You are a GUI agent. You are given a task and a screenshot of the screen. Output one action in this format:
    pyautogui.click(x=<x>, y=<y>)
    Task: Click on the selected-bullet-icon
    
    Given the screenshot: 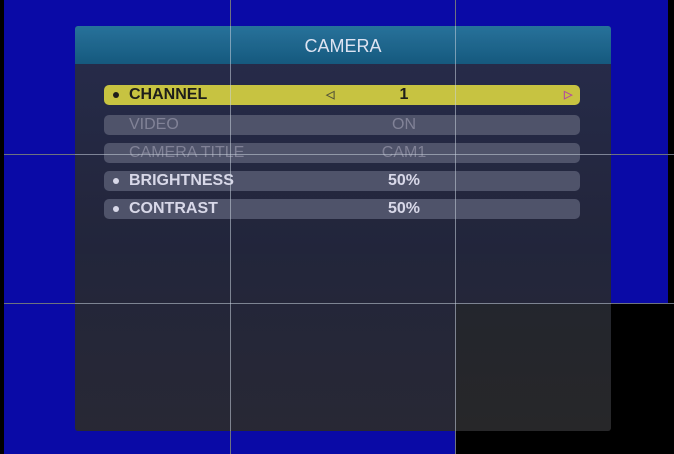 What is the action you would take?
    pyautogui.click(x=116, y=95)
    